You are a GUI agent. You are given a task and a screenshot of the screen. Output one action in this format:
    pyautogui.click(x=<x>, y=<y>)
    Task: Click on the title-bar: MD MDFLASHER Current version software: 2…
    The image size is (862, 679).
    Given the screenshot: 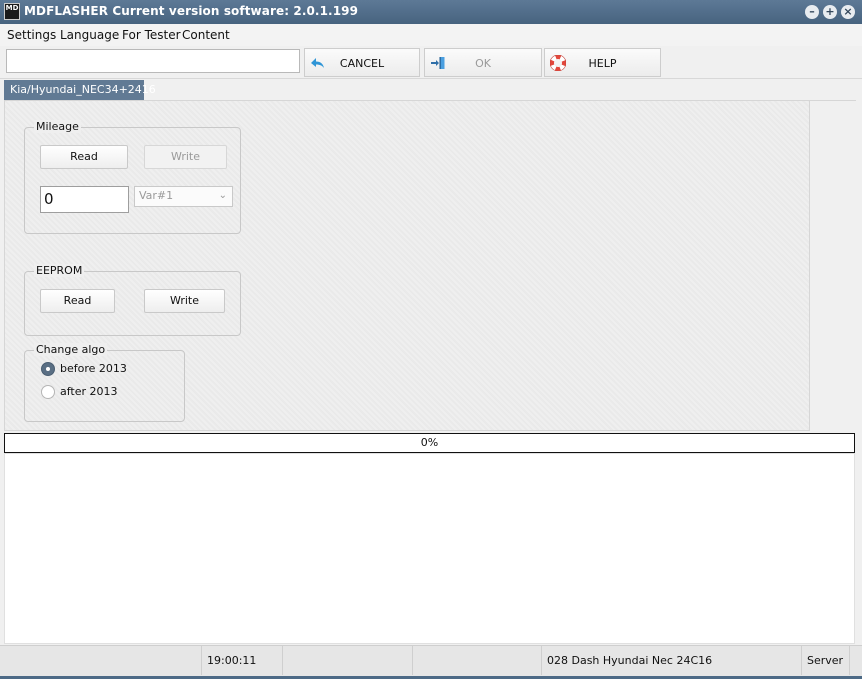 What is the action you would take?
    pyautogui.click(x=431, y=12)
    